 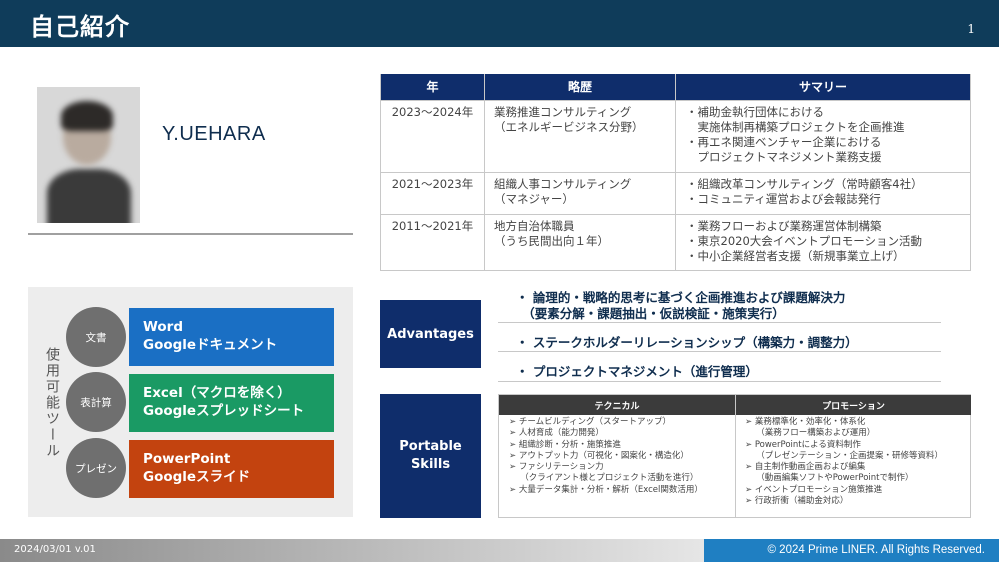 I want to click on header-bar: 自己紹介 1, so click(x=499, y=23).